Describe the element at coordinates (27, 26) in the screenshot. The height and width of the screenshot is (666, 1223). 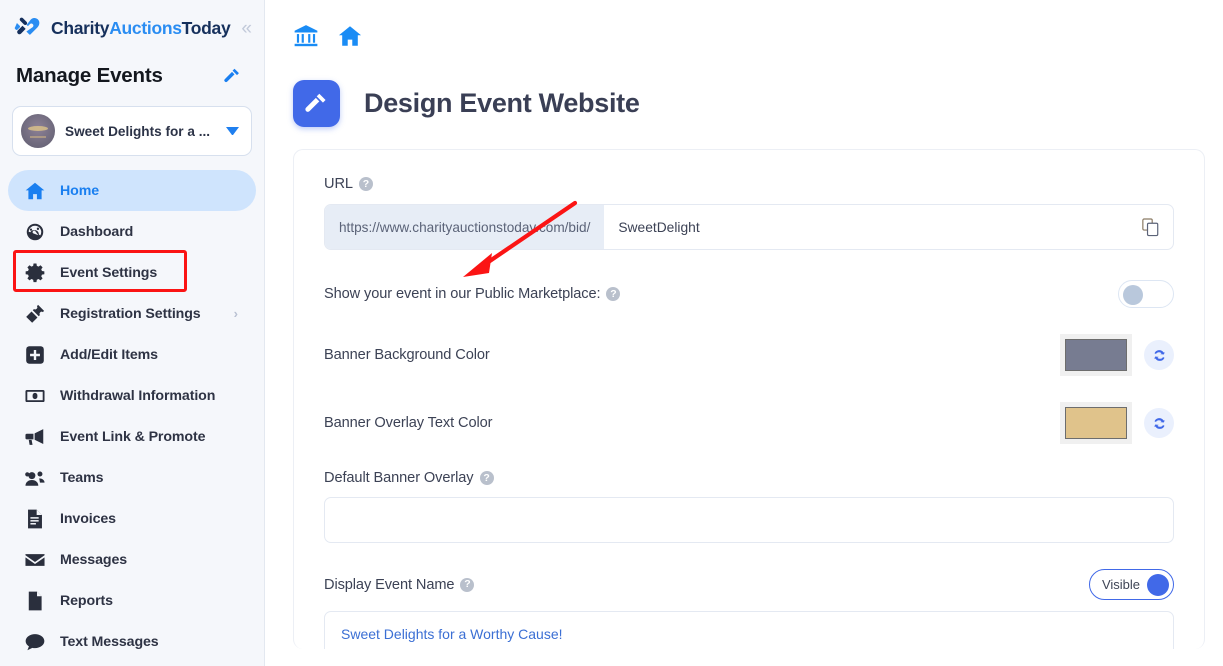
I see `heart-gavel-logo-icon` at that location.